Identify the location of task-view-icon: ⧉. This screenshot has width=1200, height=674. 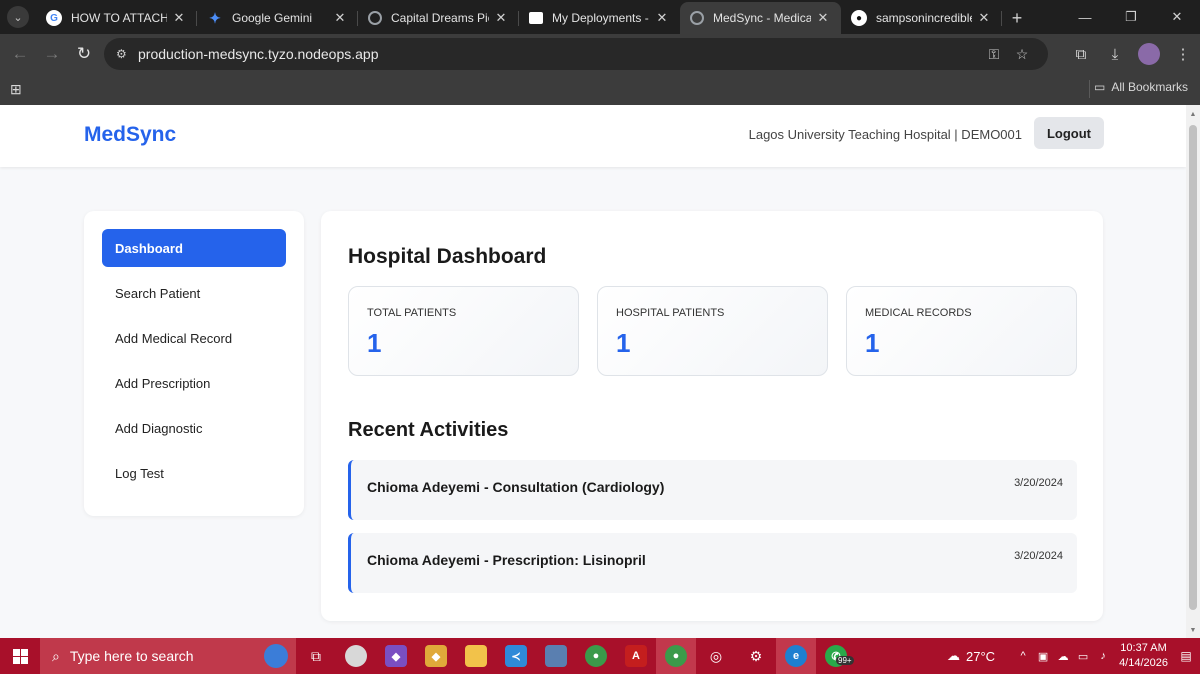
(316, 656).